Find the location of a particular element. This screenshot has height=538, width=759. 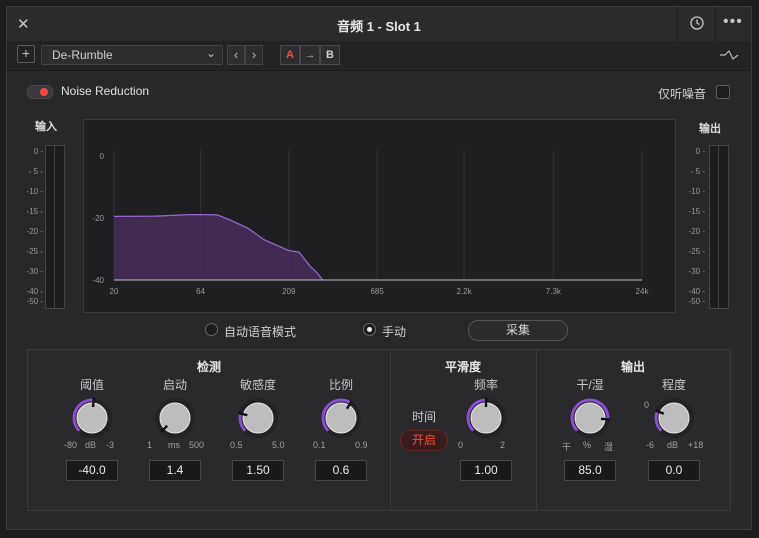

input-meter-title: 输入 is located at coordinates (46, 127).